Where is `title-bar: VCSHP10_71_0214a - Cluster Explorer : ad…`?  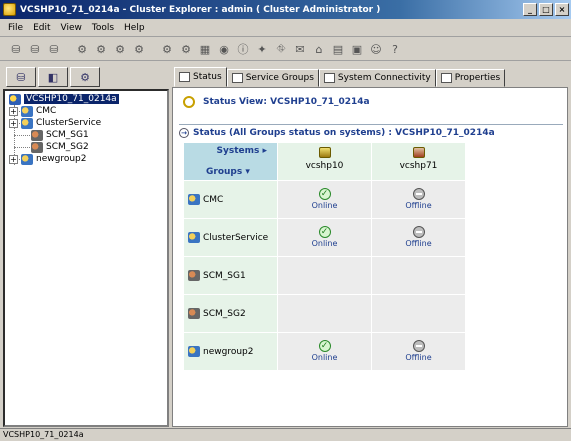 title-bar: VCSHP10_71_0214a - Cluster Explorer : ad… is located at coordinates (285, 9).